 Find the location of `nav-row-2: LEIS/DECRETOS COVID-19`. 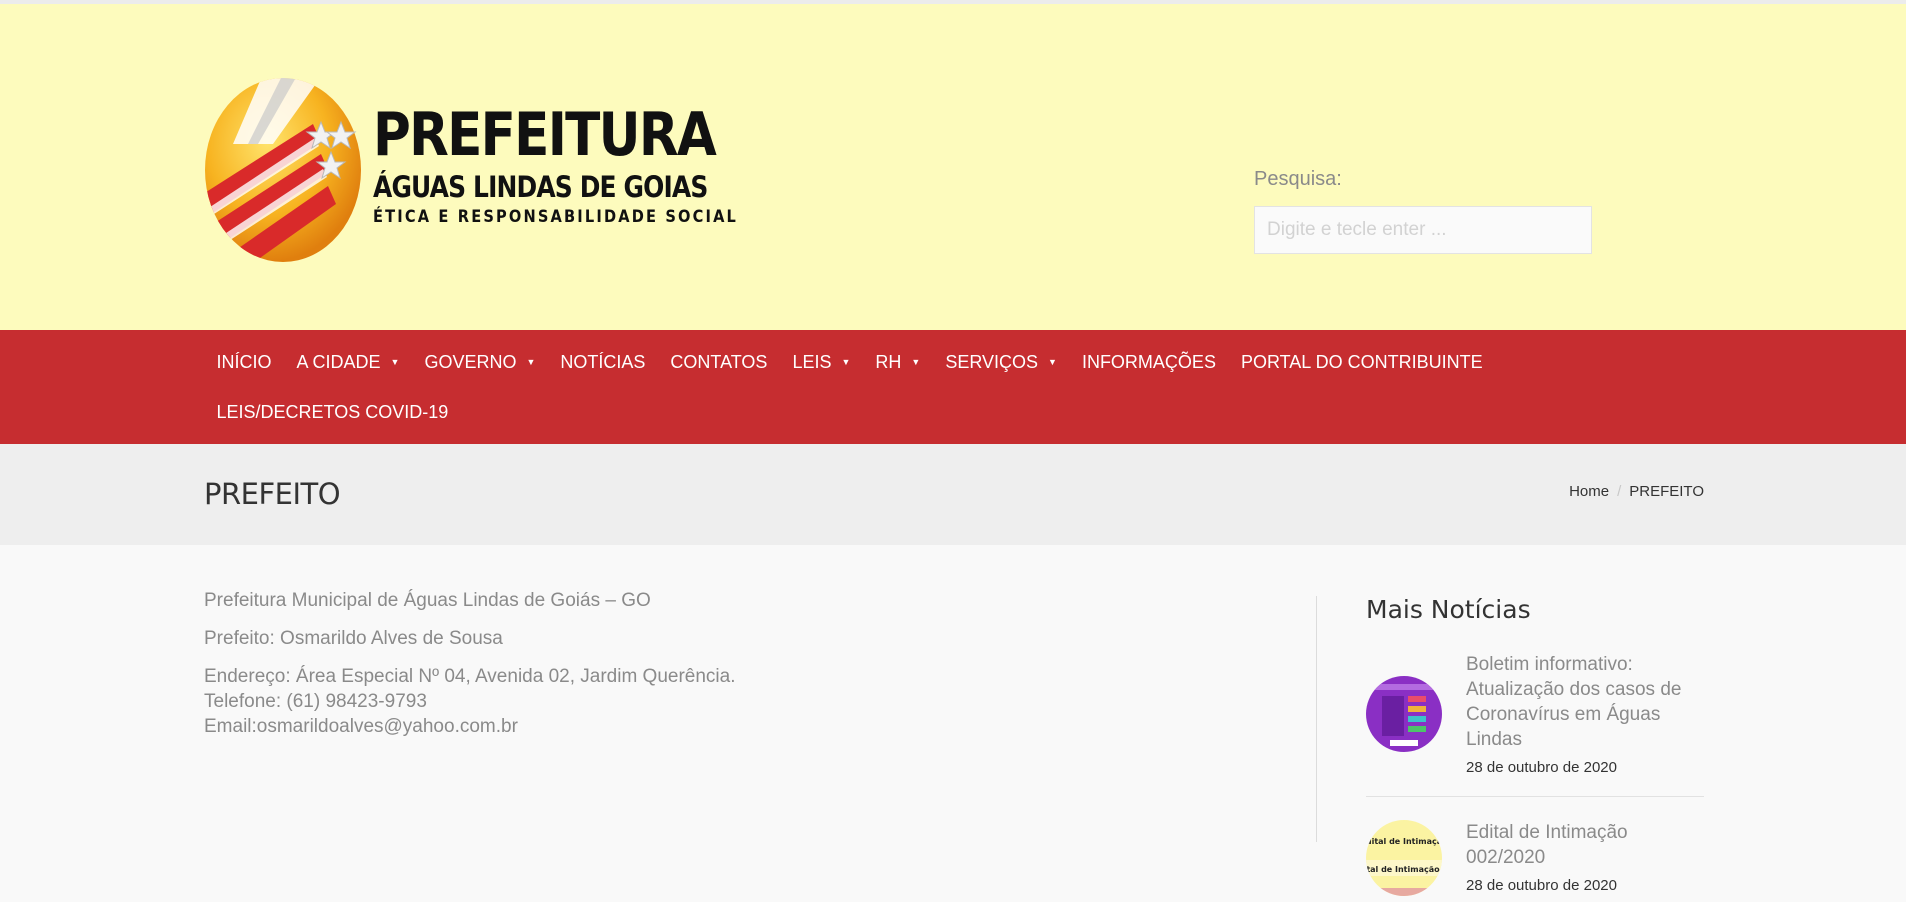

nav-row-2: LEIS/DECRETOS COVID-19 is located at coordinates (332, 412).